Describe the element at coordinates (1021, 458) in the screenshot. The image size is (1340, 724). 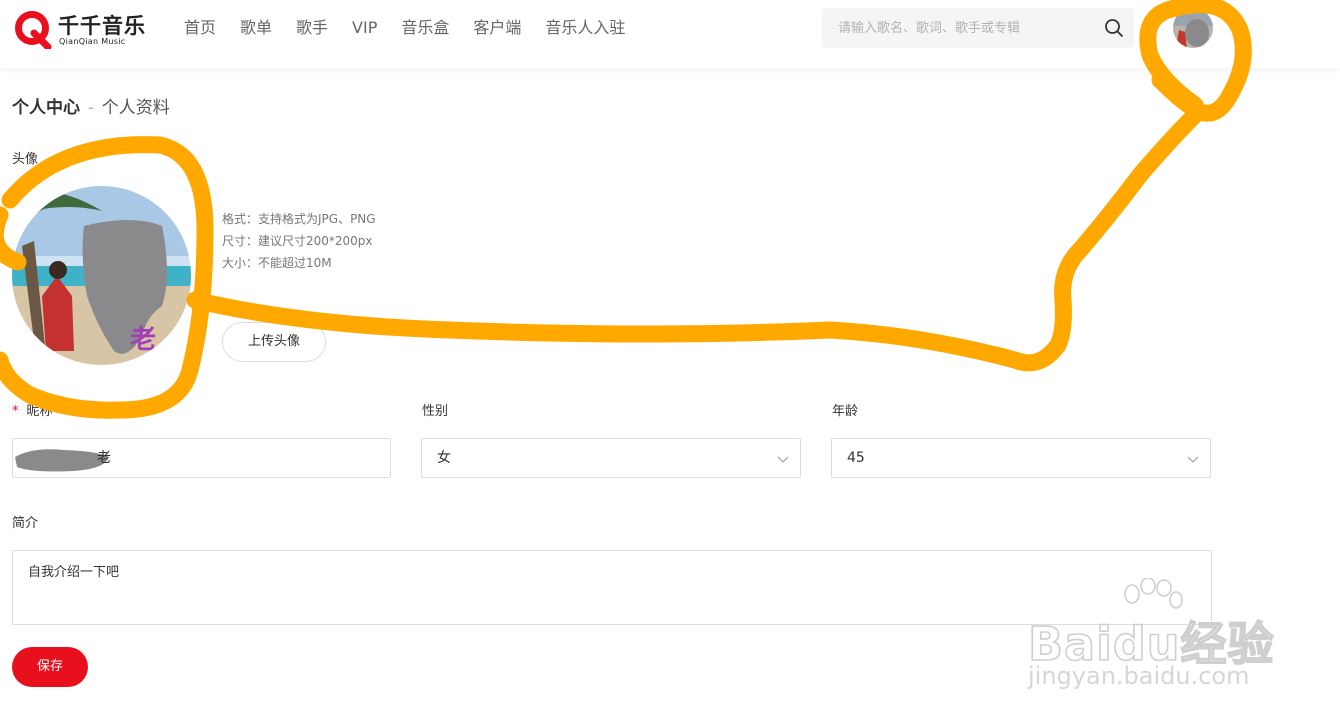
I see `age-select: 45` at that location.